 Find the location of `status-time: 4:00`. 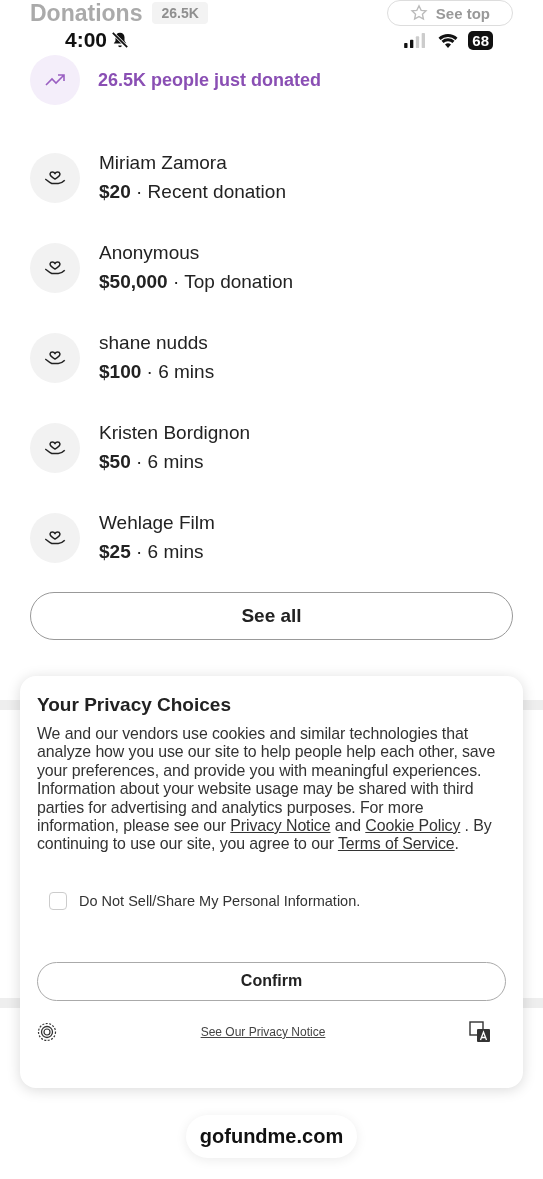

status-time: 4:00 is located at coordinates (86, 40).